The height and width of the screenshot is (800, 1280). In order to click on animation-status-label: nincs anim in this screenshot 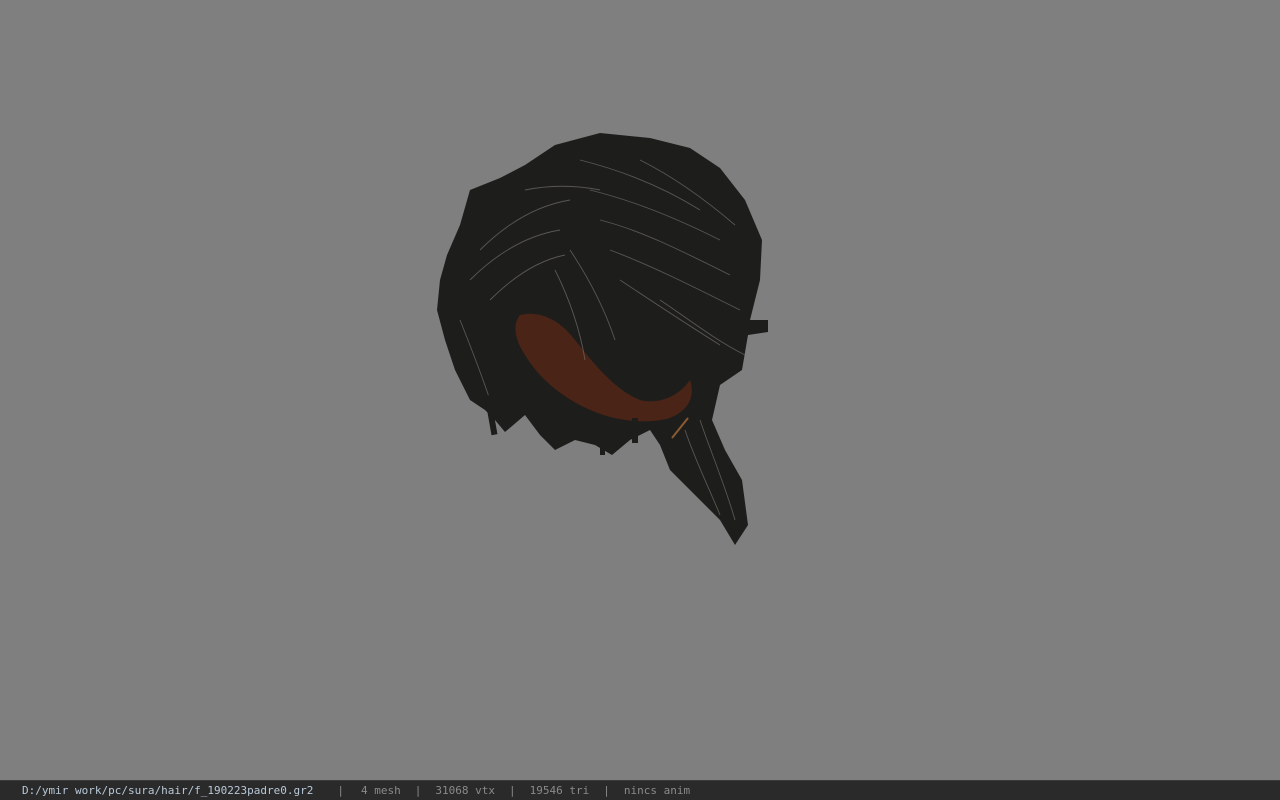, I will do `click(657, 790)`.